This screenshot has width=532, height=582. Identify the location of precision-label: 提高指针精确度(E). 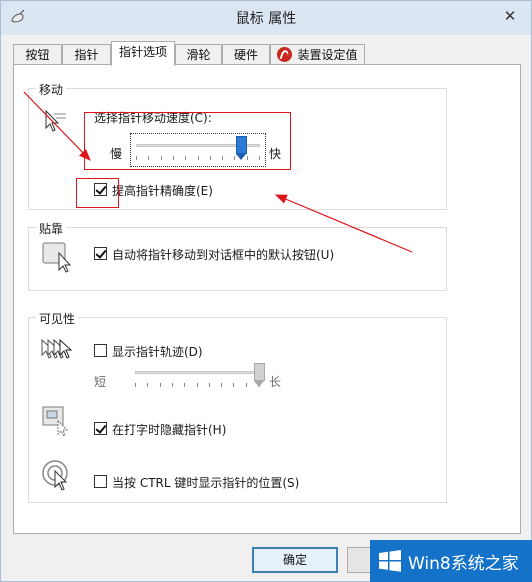
(162, 190).